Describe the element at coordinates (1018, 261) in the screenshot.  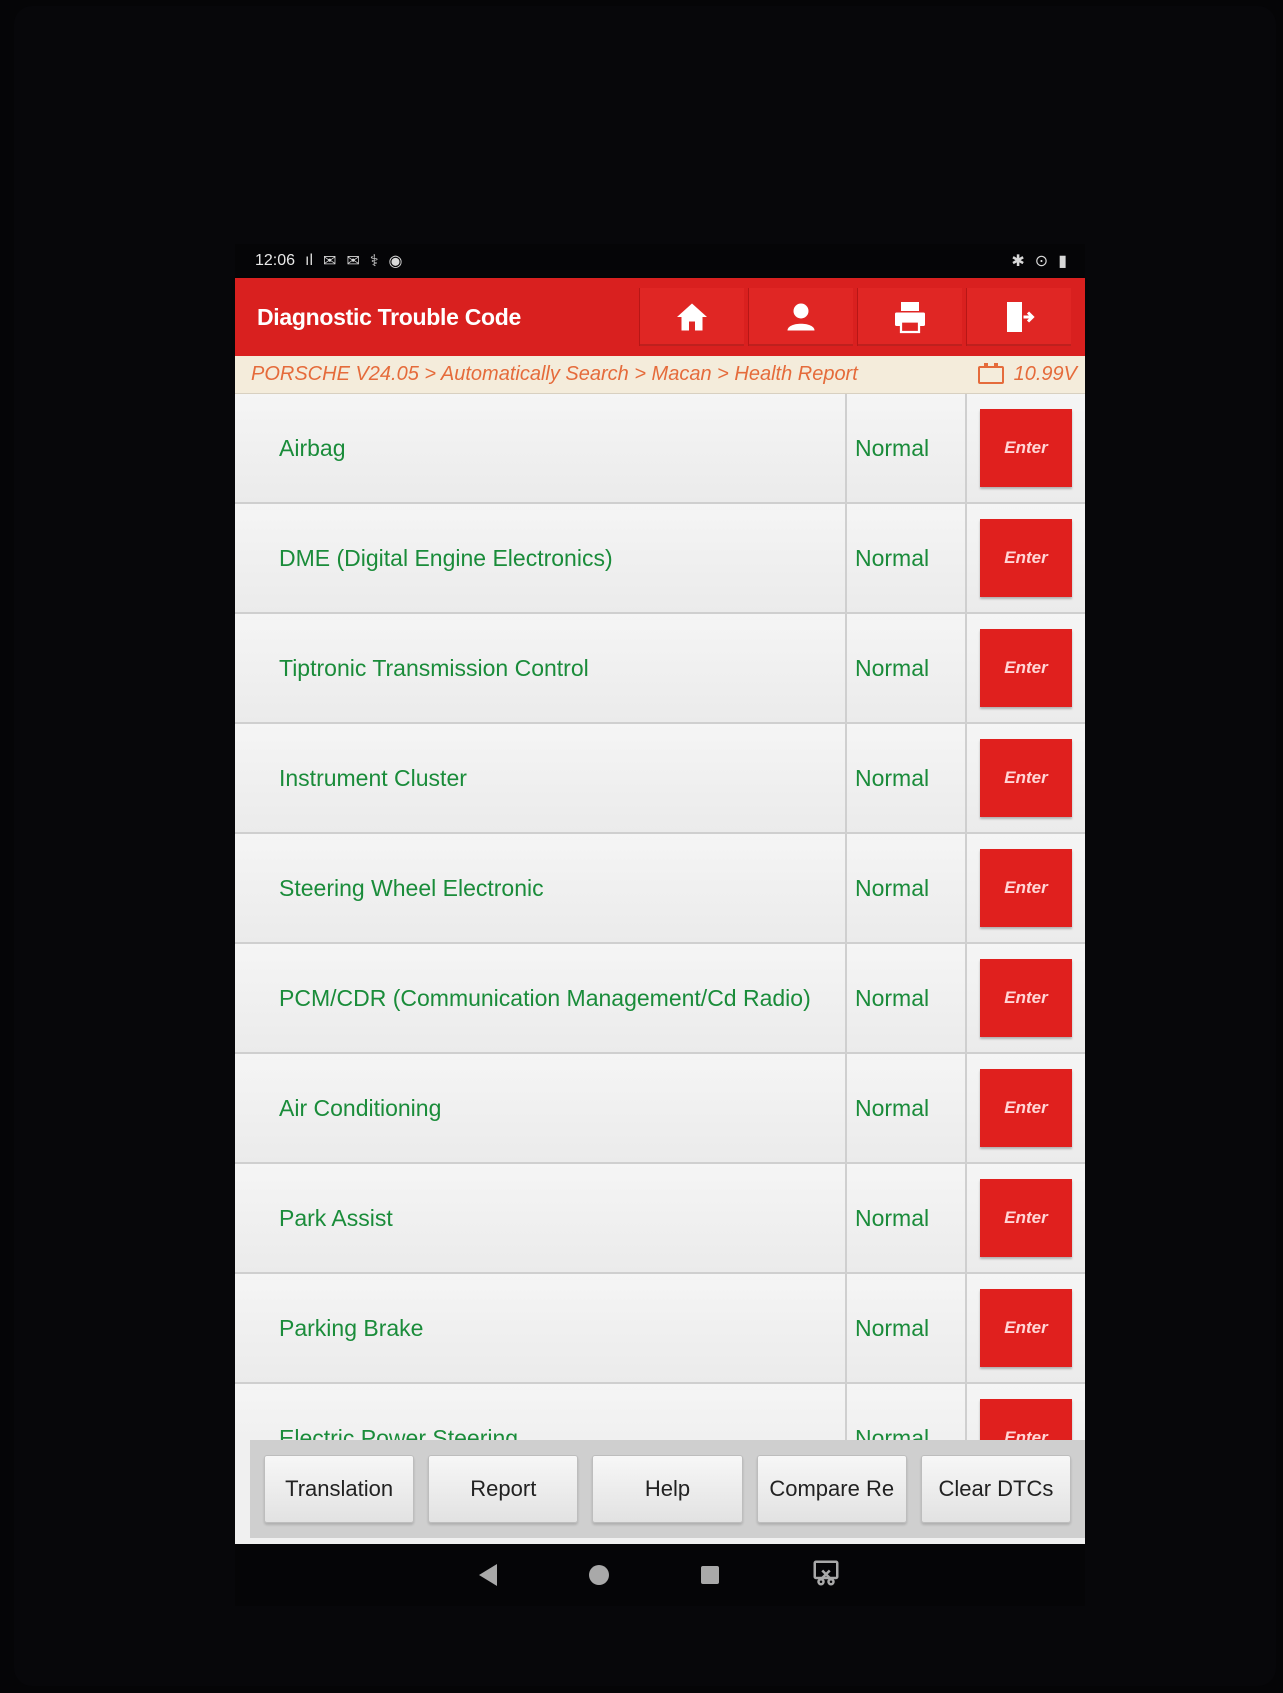
I see `bluetooth-icon: ✱` at that location.